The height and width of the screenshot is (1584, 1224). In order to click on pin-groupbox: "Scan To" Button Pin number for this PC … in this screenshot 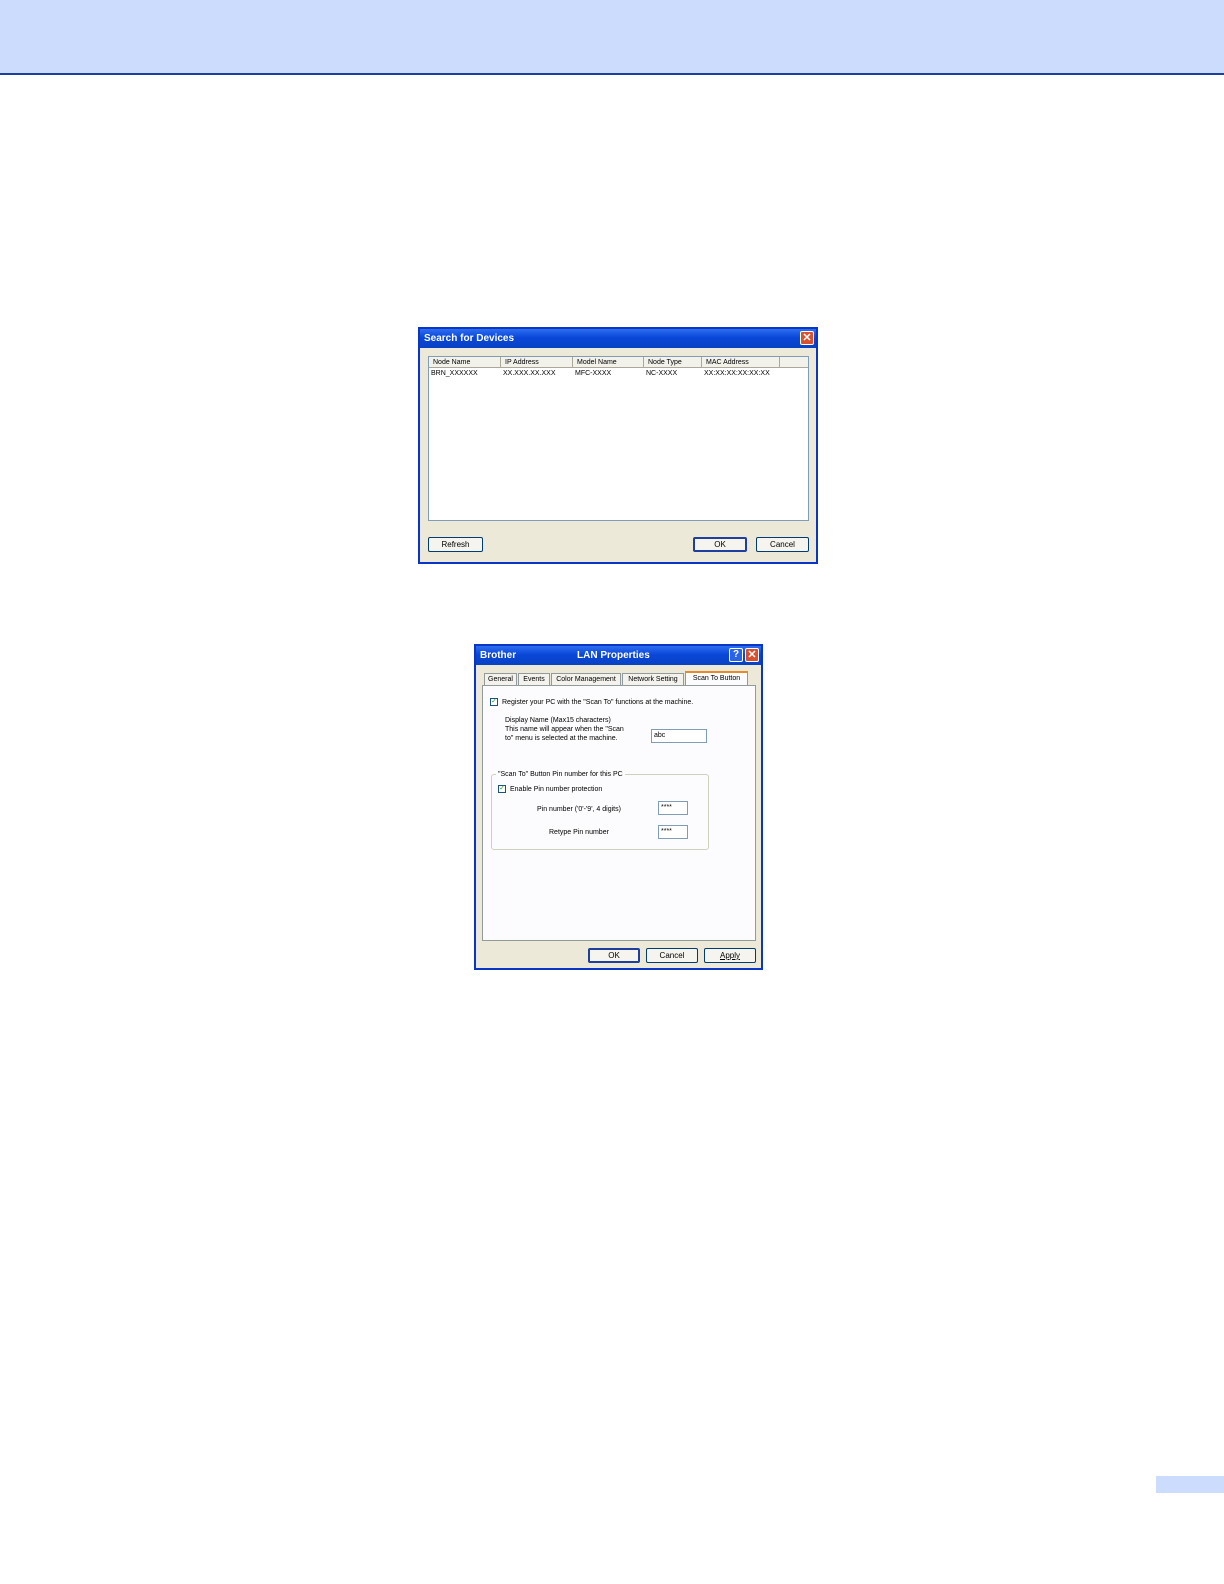, I will do `click(600, 810)`.